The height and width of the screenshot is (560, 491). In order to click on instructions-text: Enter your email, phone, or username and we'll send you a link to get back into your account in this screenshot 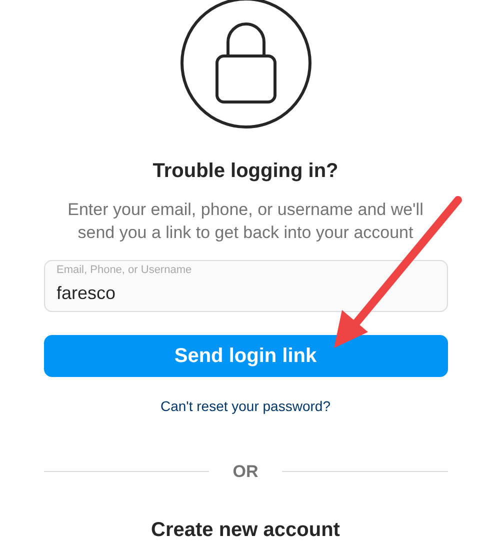, I will do `click(245, 221)`.